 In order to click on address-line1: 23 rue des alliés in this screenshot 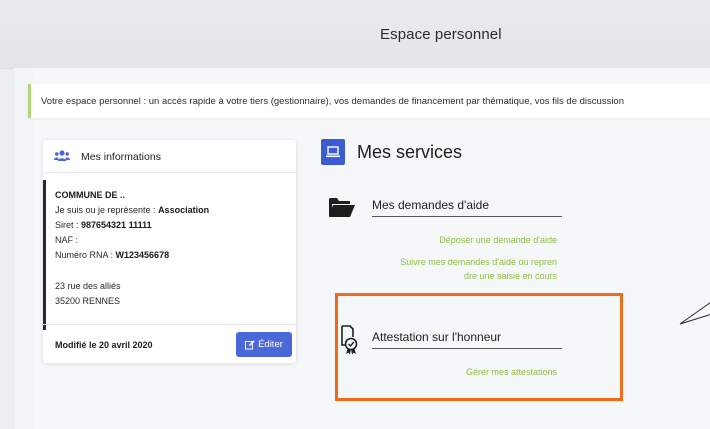, I will do `click(88, 286)`.